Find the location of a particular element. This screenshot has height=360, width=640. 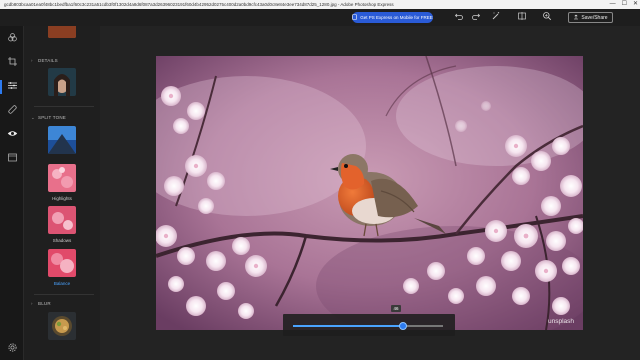

close-window-button: ✕ is located at coordinates (635, 4).